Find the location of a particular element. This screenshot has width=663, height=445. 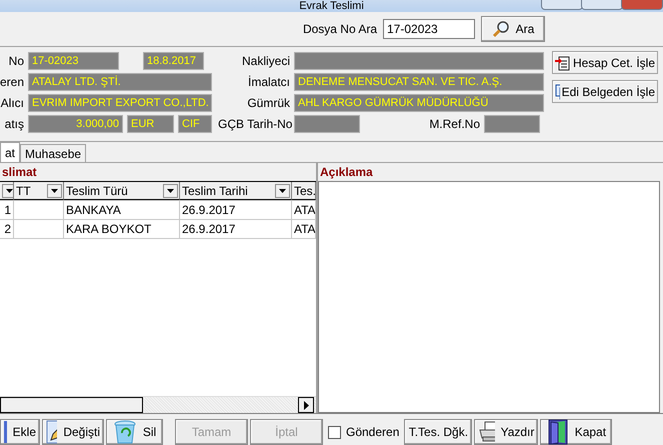

readonly-field: EUR is located at coordinates (150, 124).